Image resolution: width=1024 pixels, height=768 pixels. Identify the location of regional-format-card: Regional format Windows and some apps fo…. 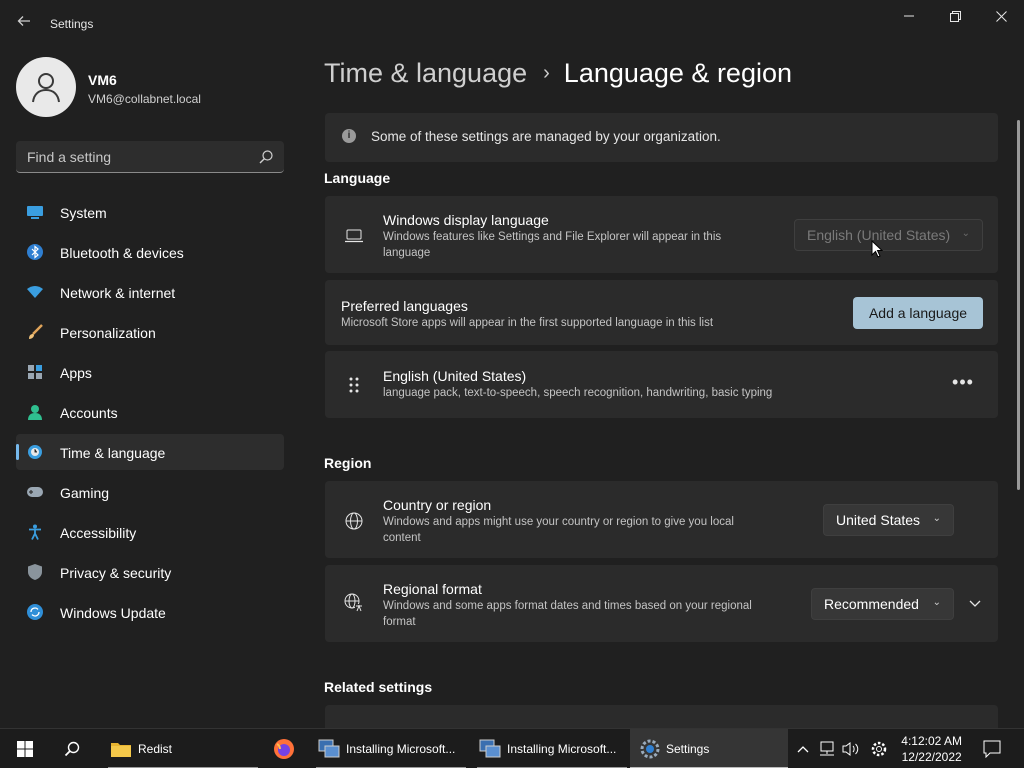
(661, 603).